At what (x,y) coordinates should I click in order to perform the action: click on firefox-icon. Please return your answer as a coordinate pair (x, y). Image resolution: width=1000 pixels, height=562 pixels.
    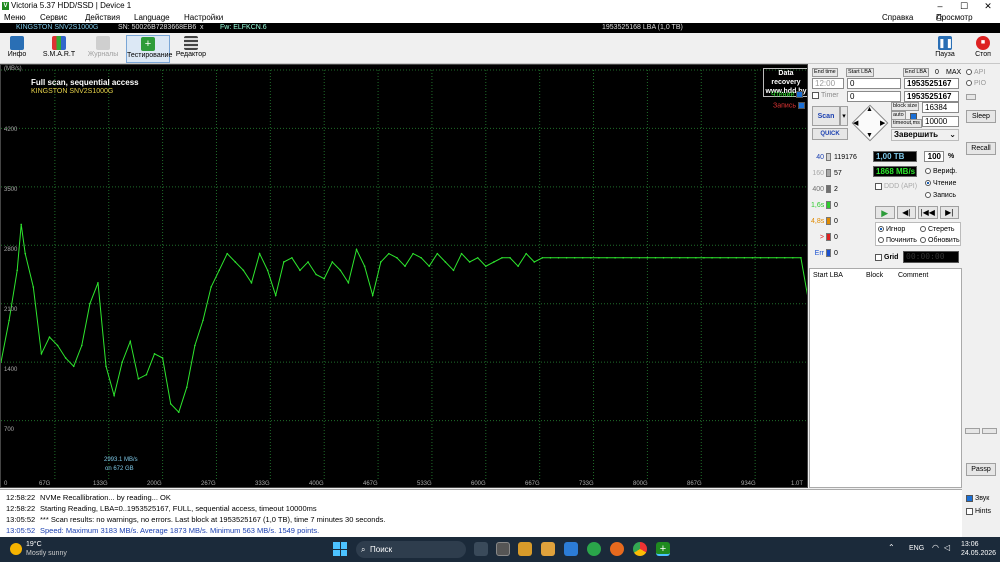
    Looking at the image, I should click on (617, 549).